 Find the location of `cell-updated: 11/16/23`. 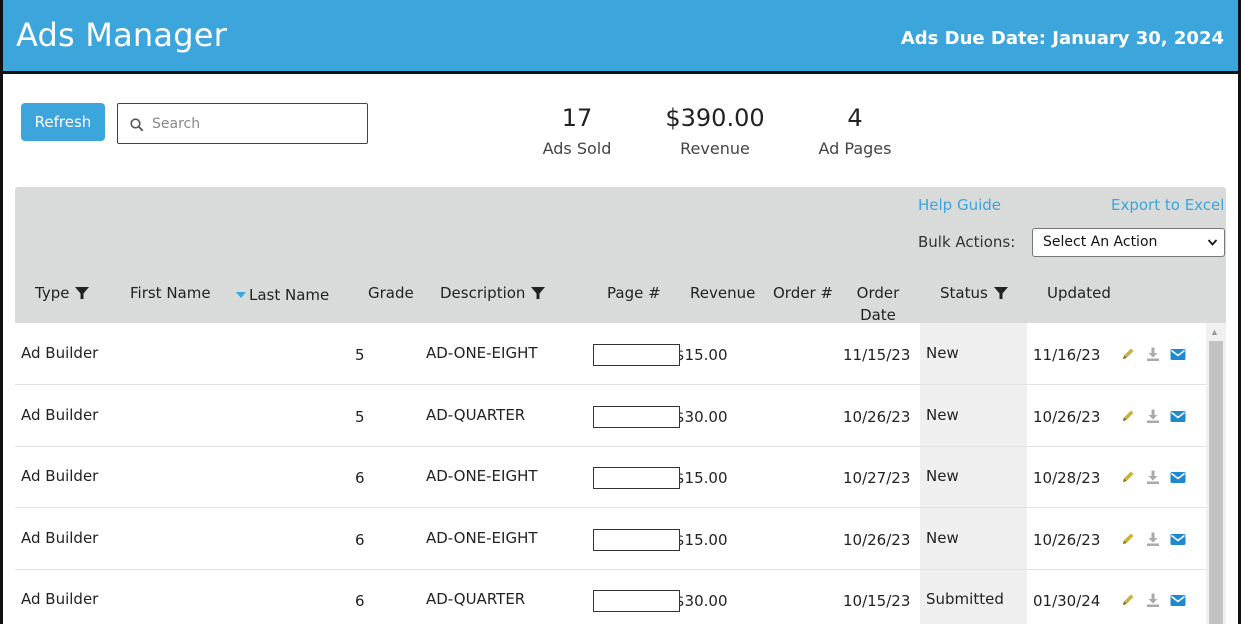

cell-updated: 11/16/23 is located at coordinates (1067, 355).